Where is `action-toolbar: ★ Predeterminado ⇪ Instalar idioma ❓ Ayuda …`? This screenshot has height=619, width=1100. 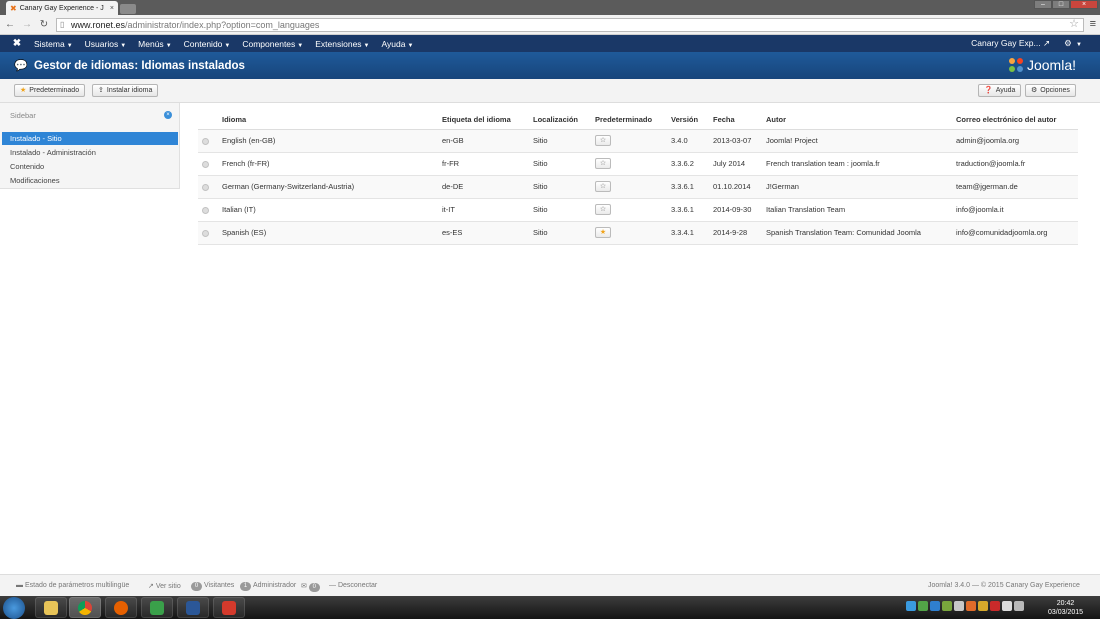 action-toolbar: ★ Predeterminado ⇪ Instalar idioma ❓ Ayuda … is located at coordinates (550, 91).